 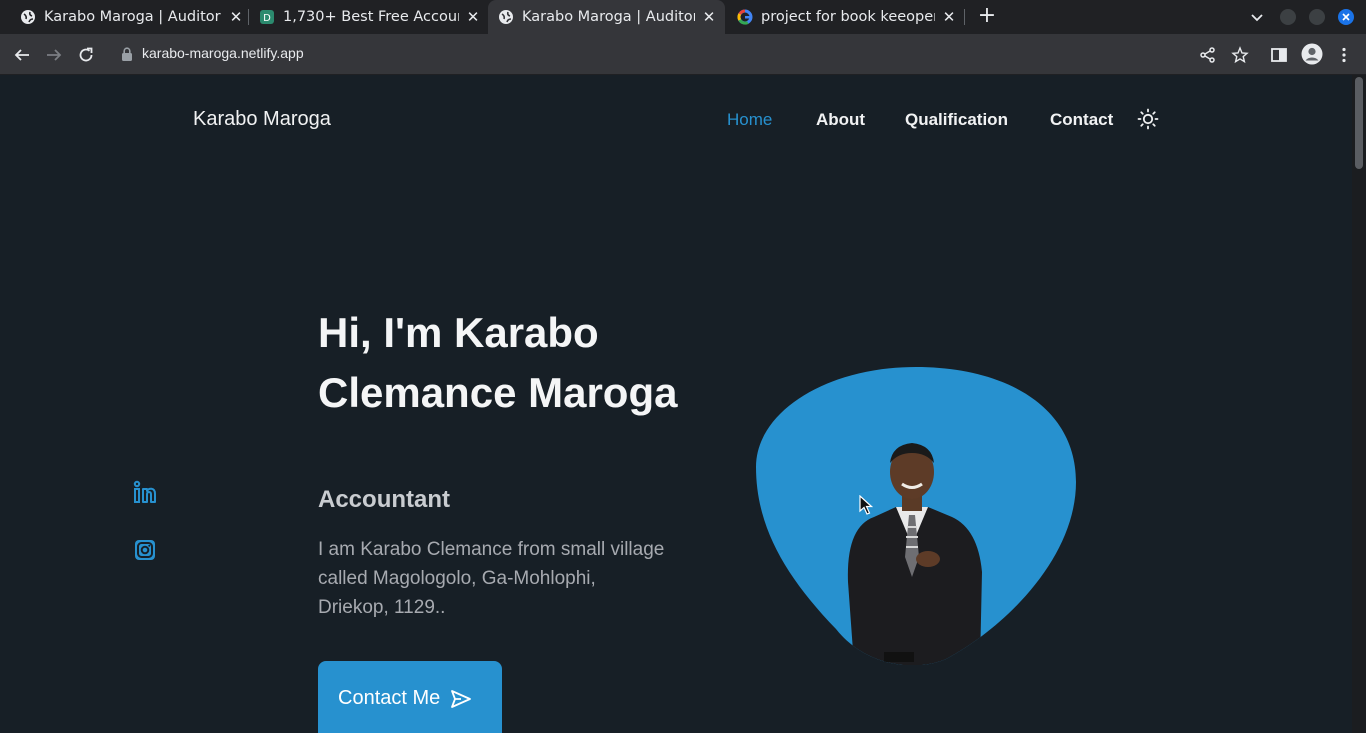 What do you see at coordinates (987, 16) in the screenshot?
I see `new-tab-icon: +` at bounding box center [987, 16].